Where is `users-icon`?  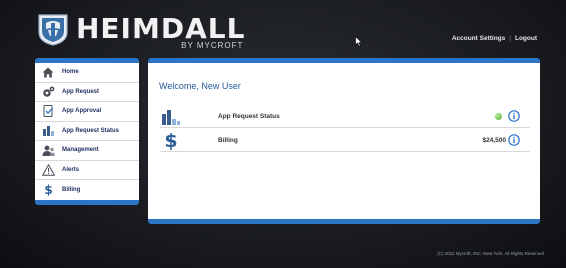
users-icon is located at coordinates (48, 150).